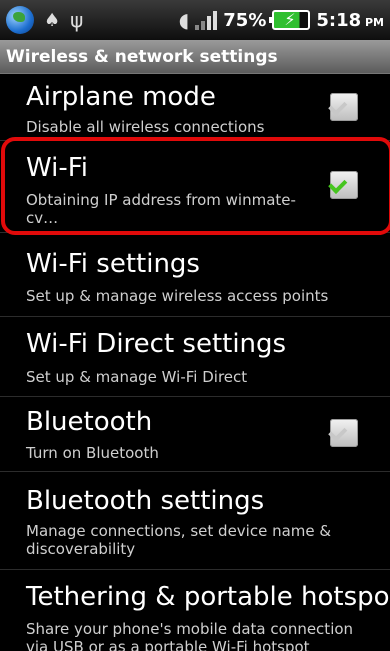 The height and width of the screenshot is (651, 390). What do you see at coordinates (89, 422) in the screenshot?
I see `item-title: Bluetooth` at bounding box center [89, 422].